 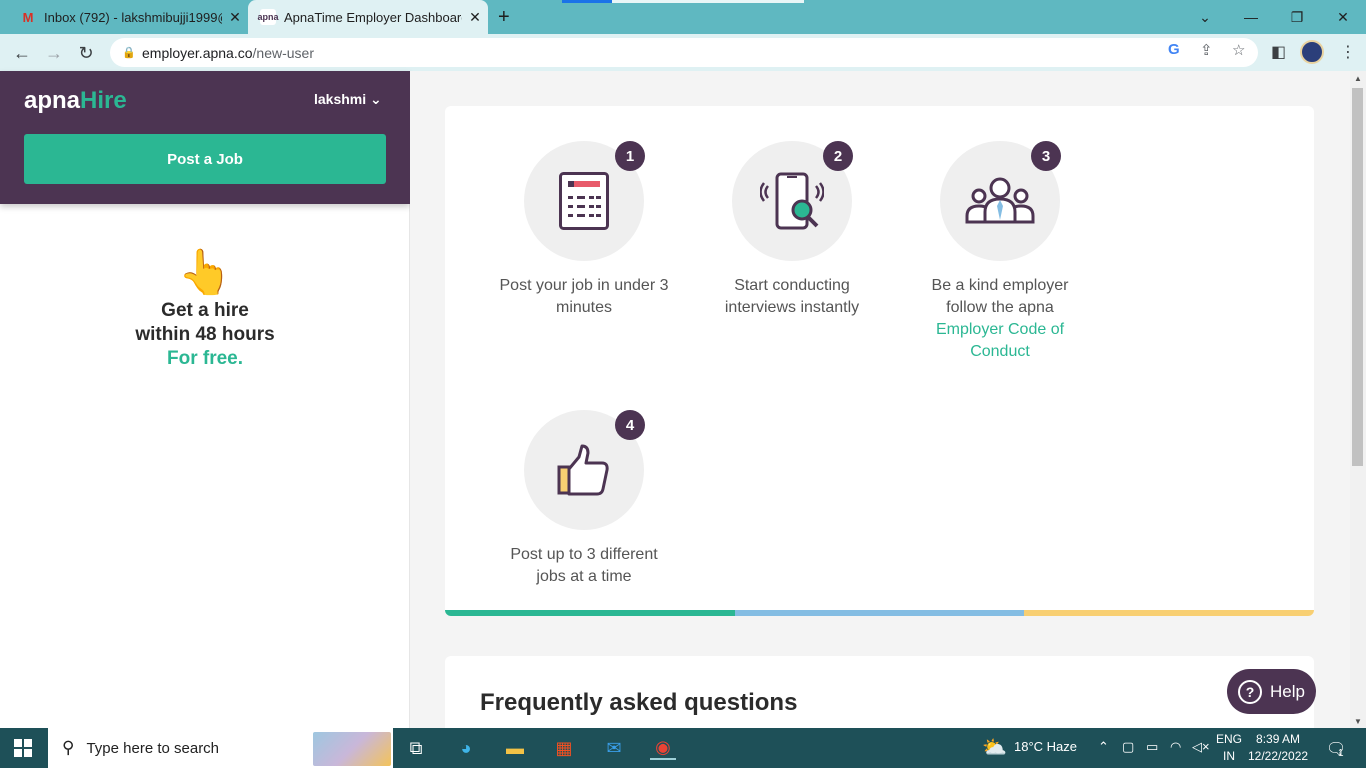 What do you see at coordinates (352, 749) in the screenshot?
I see `search-highlight-image` at bounding box center [352, 749].